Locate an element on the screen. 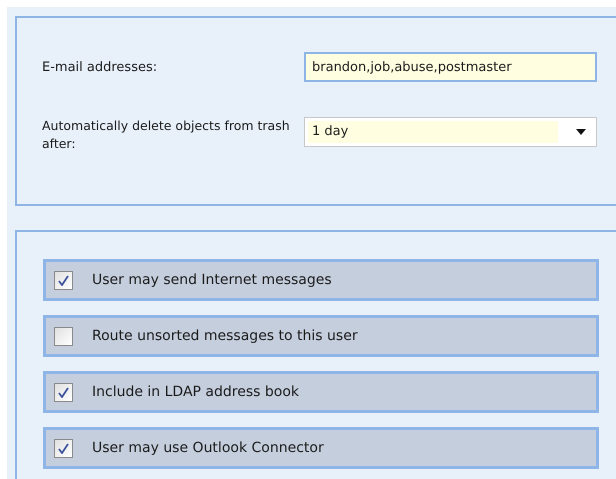 The width and height of the screenshot is (616, 479). email-label: E-mail addresses: is located at coordinates (100, 68).